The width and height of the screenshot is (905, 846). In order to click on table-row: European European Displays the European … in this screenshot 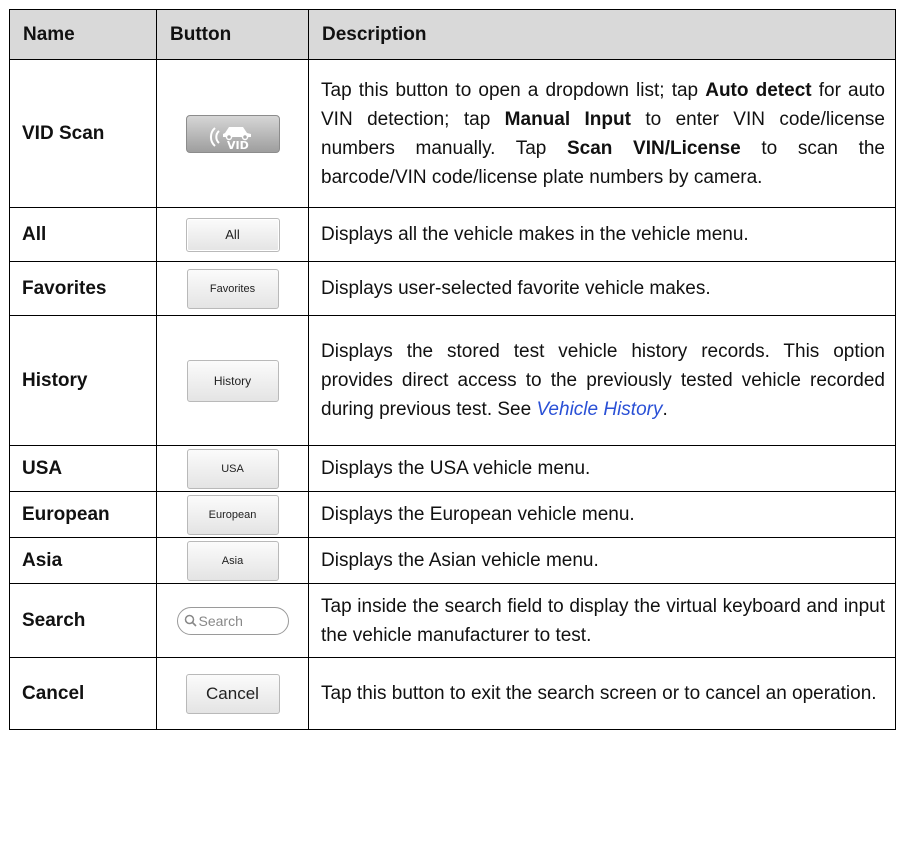, I will do `click(452, 514)`.